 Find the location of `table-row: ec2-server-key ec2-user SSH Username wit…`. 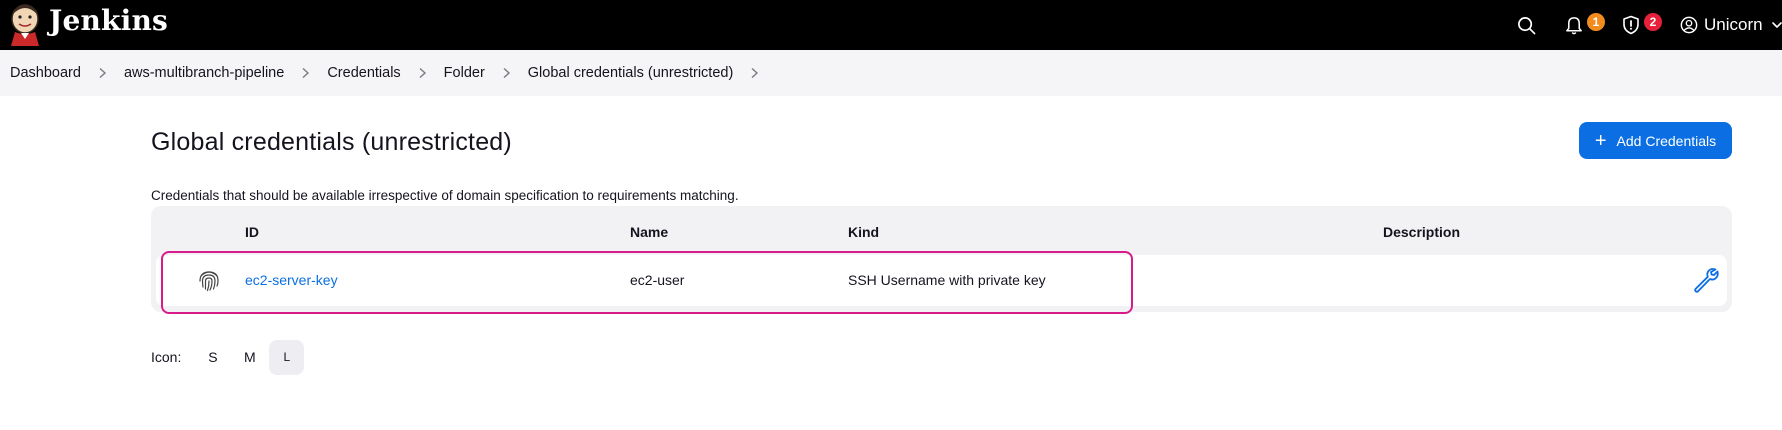

table-row: ec2-server-key ec2-user SSH Username wit… is located at coordinates (941, 280).